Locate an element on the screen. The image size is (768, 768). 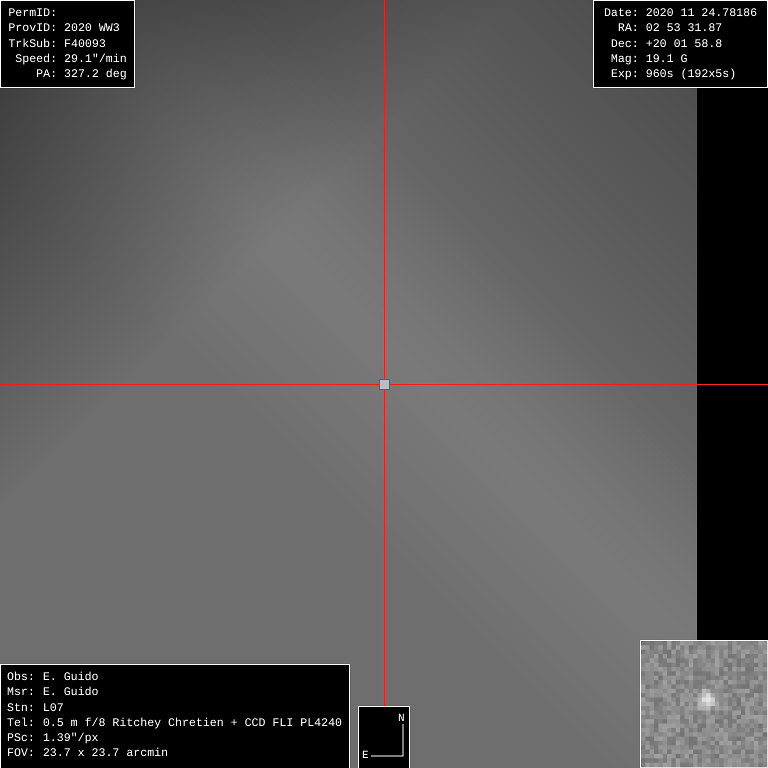
field-label: Date: is located at coordinates (621, 14).